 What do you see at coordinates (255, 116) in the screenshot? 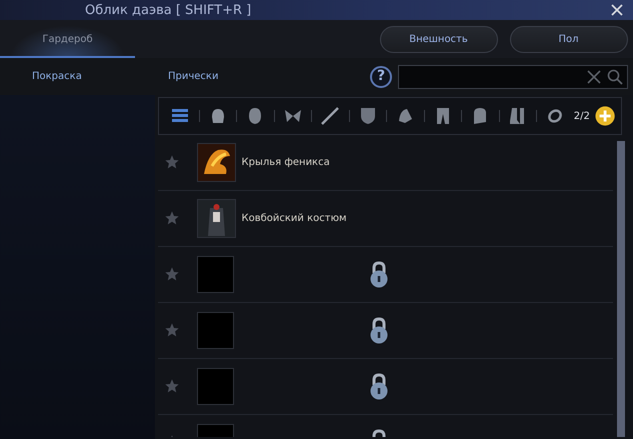
I see `helmet-icon` at bounding box center [255, 116].